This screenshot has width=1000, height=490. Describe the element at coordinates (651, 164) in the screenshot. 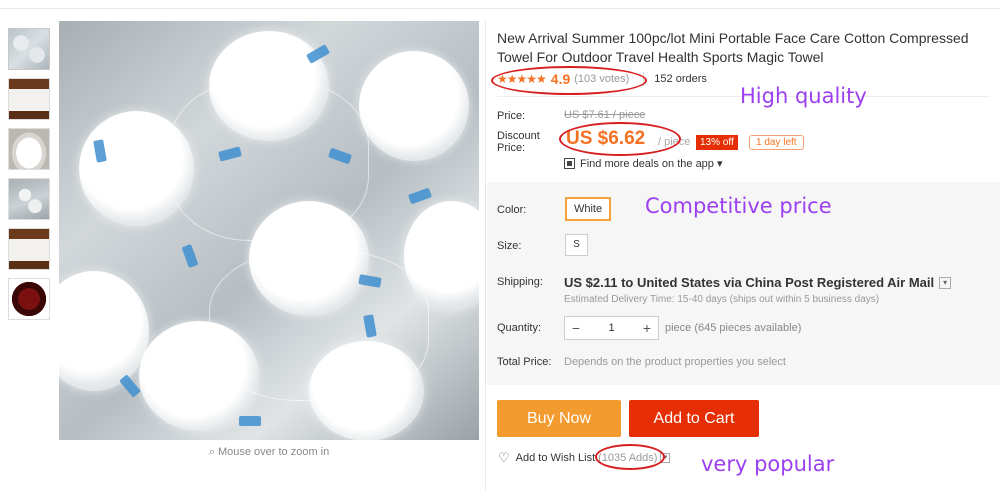

I see `app-deals-text: Find more deals on the app ▾` at that location.